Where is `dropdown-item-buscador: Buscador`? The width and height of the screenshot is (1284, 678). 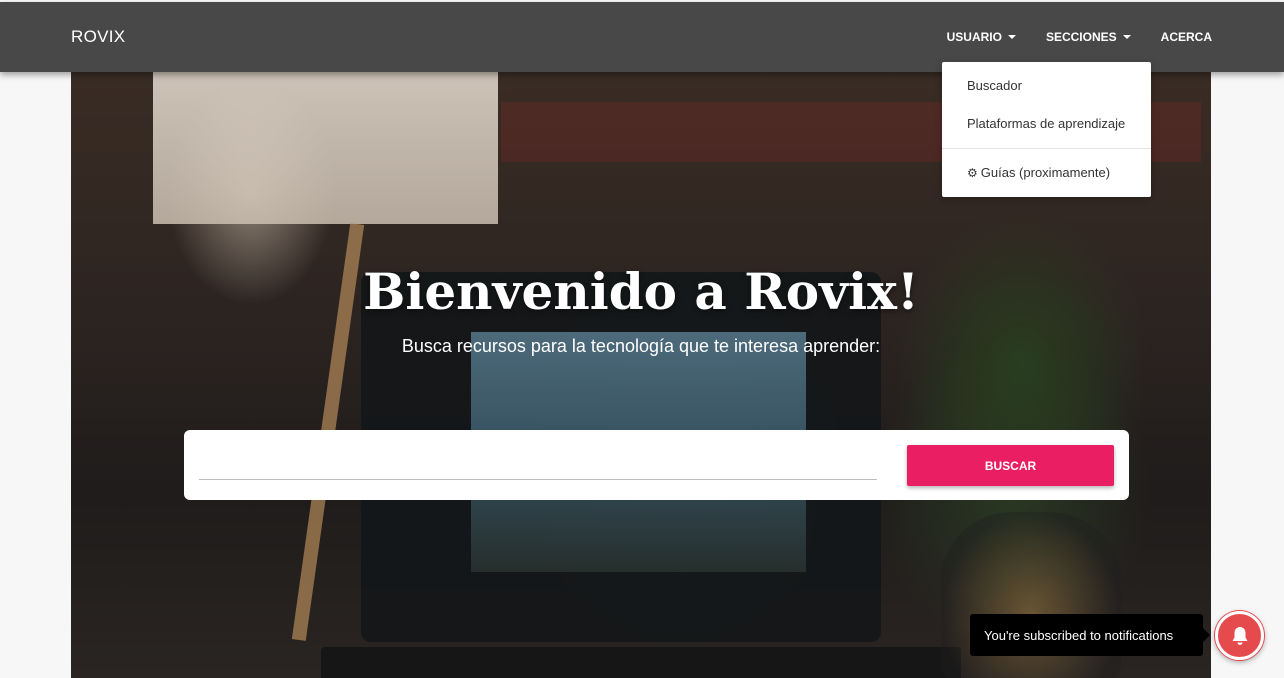
dropdown-item-buscador: Buscador is located at coordinates (994, 85).